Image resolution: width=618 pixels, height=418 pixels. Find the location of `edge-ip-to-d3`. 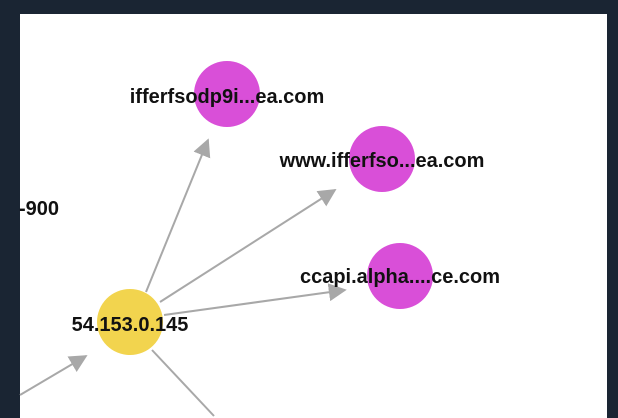

edge-ip-to-d3 is located at coordinates (255, 299).